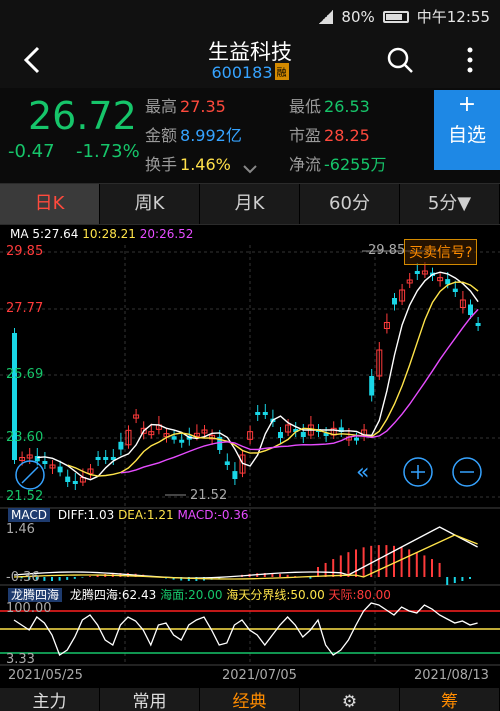  Describe the element at coordinates (161, 106) in the screenshot. I see `high-label: 最高` at that location.